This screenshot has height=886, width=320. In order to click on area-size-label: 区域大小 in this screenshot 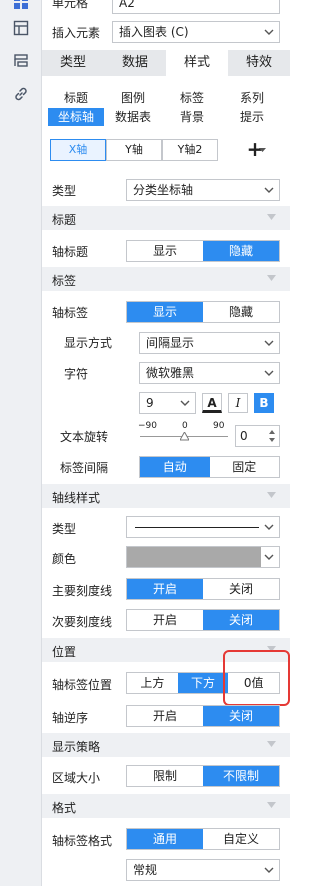, I will do `click(76, 778)`.